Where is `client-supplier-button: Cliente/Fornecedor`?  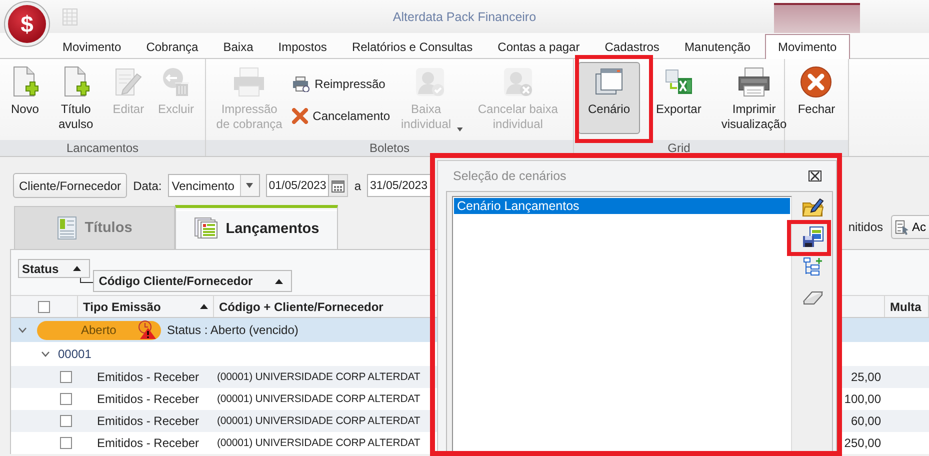
client-supplier-button: Cliente/Fornecedor is located at coordinates (70, 185).